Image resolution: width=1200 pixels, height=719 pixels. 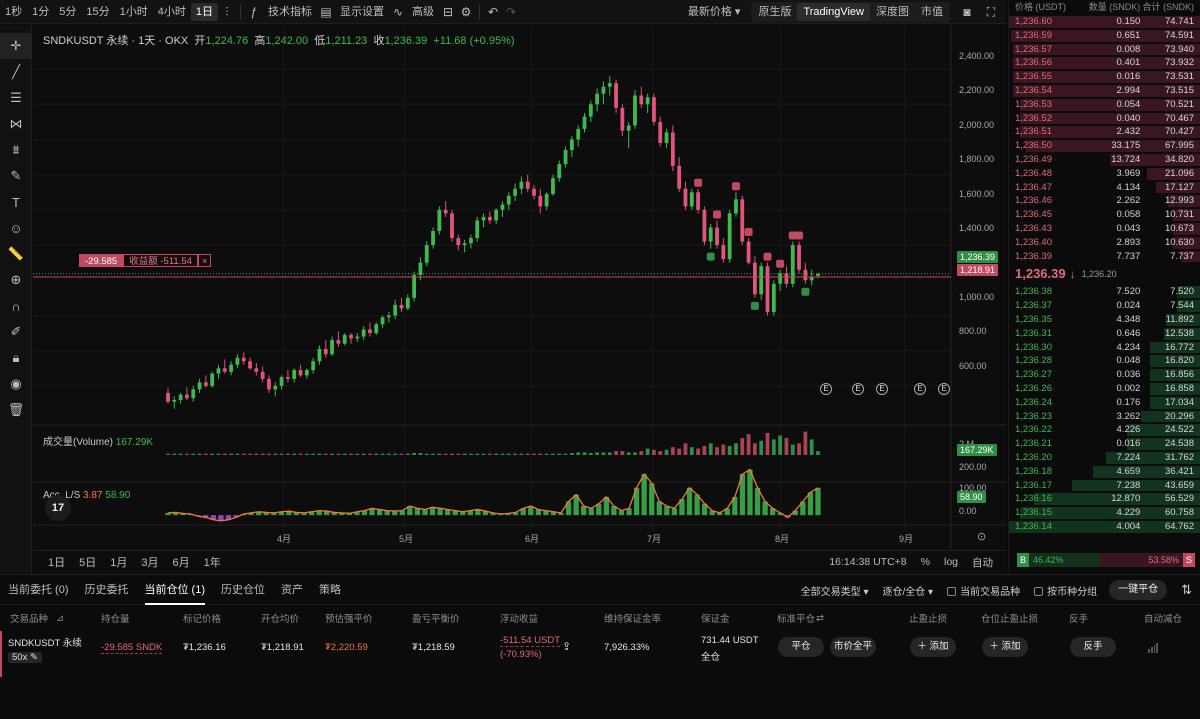 What do you see at coordinates (1104, 146) in the screenshot?
I see `ask-row: 1,236.50 33.175 67.995` at bounding box center [1104, 146].